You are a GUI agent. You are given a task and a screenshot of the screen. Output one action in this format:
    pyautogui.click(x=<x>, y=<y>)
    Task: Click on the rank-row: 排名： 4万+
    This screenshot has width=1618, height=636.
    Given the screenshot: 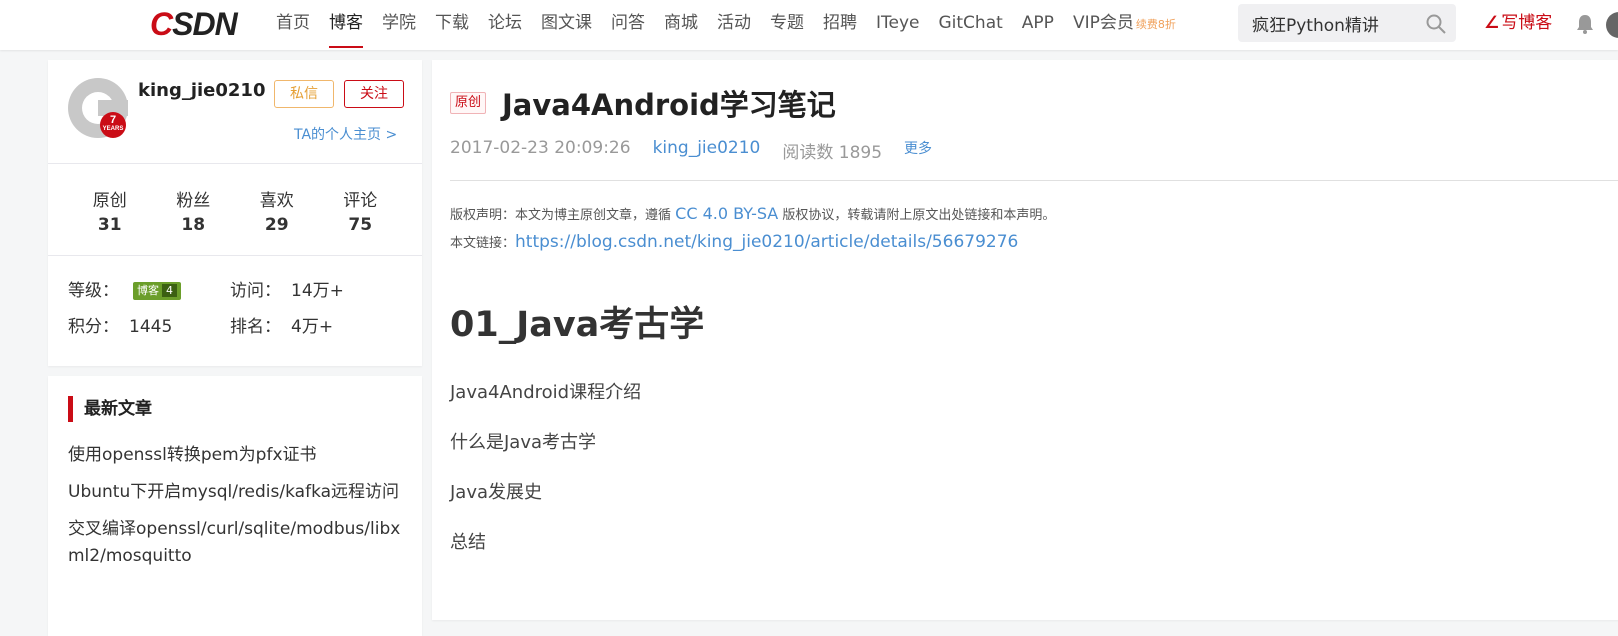 What is the action you would take?
    pyautogui.click(x=281, y=324)
    